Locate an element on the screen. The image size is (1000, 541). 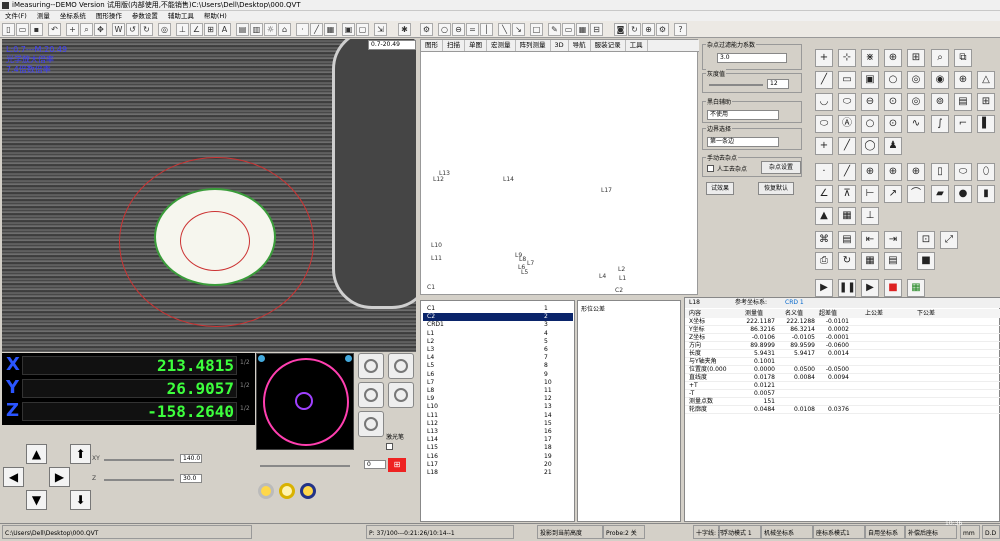
settings-icon: ⚙ is located at coordinates (426, 29).